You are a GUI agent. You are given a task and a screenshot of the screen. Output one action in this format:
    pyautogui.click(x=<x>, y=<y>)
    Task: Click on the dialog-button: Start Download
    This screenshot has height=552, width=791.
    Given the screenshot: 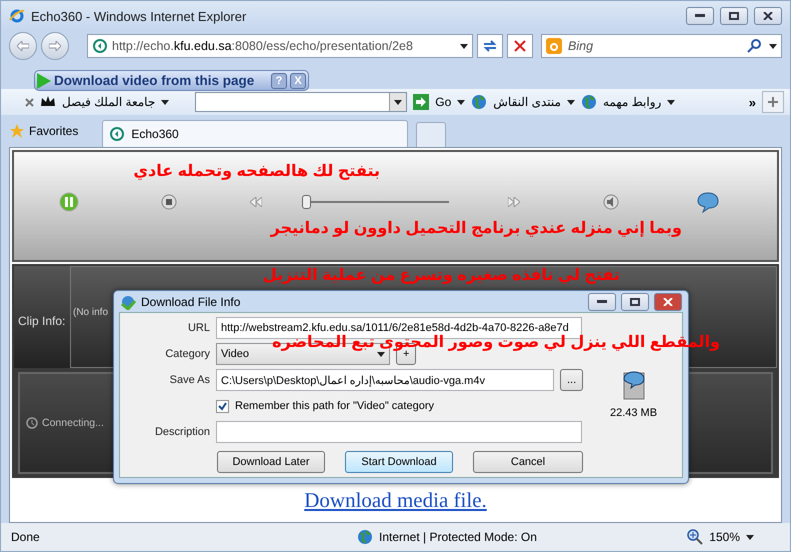 What is the action you would take?
    pyautogui.click(x=399, y=462)
    